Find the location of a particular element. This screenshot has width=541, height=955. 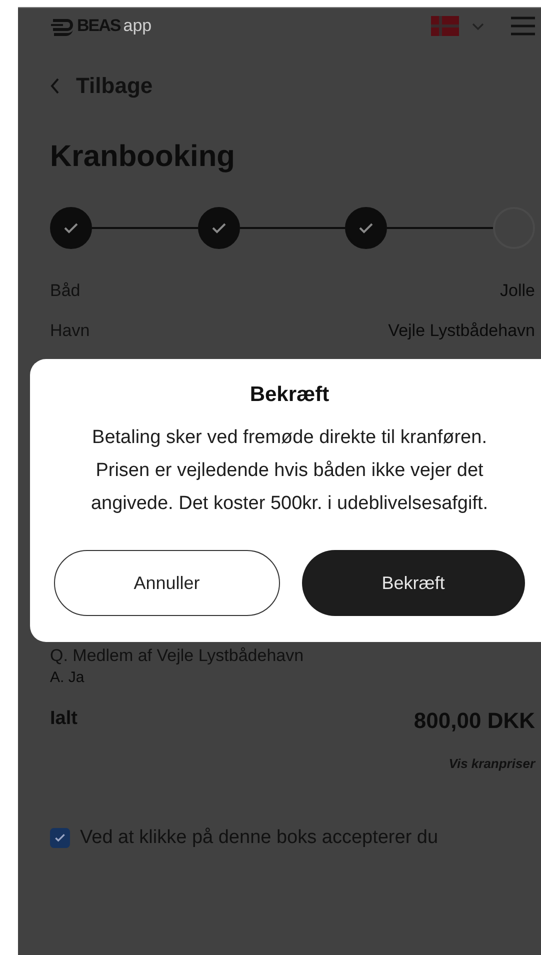

menu-icon is located at coordinates (523, 26).